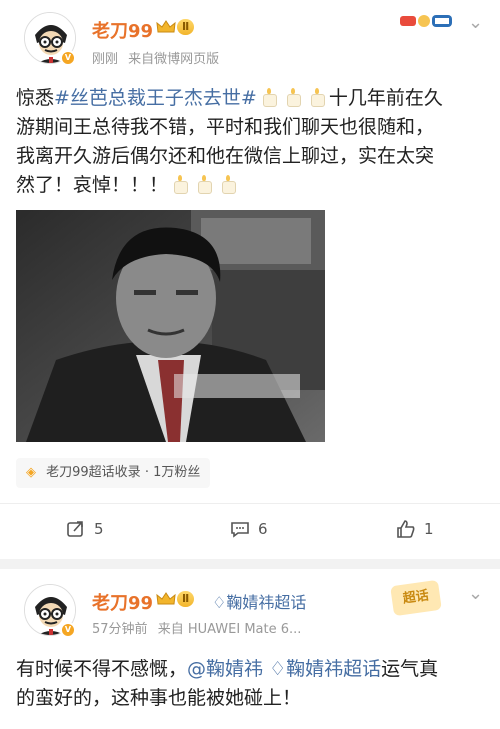  Describe the element at coordinates (102, 669) in the screenshot. I see `post-text-lead: 有时候不得不感慨，` at that location.